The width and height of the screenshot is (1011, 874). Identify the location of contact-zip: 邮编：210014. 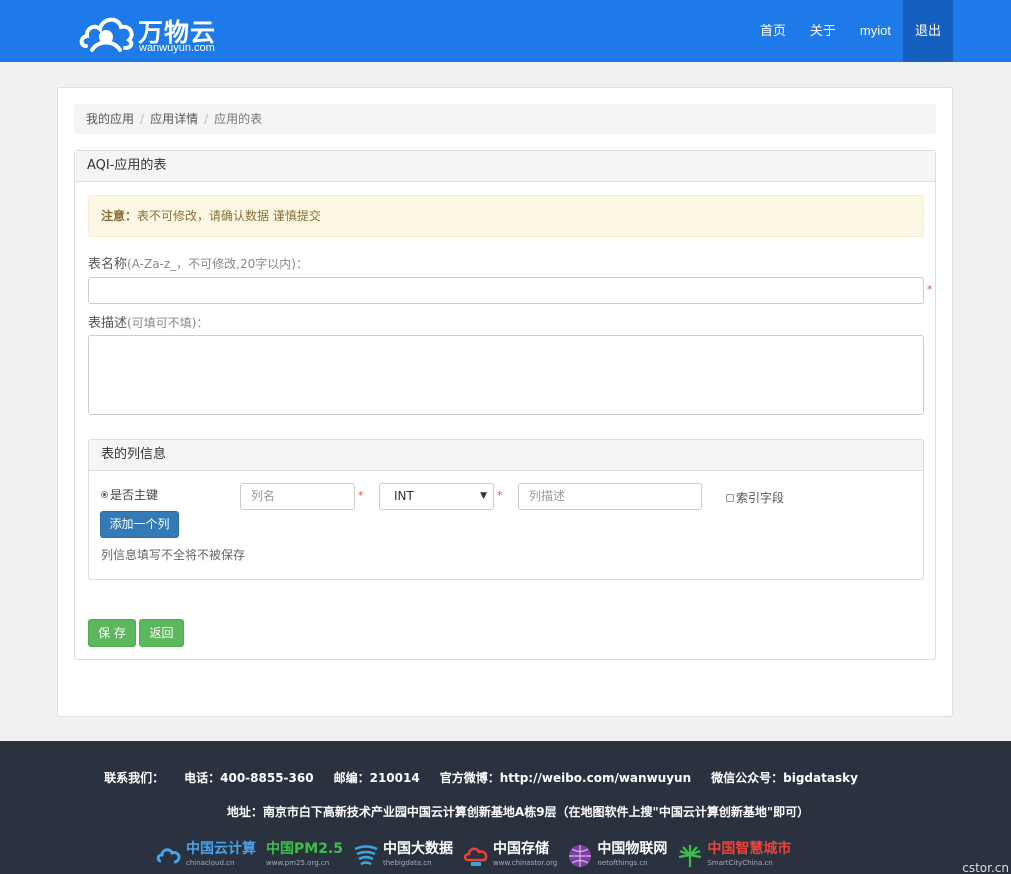
(376, 778).